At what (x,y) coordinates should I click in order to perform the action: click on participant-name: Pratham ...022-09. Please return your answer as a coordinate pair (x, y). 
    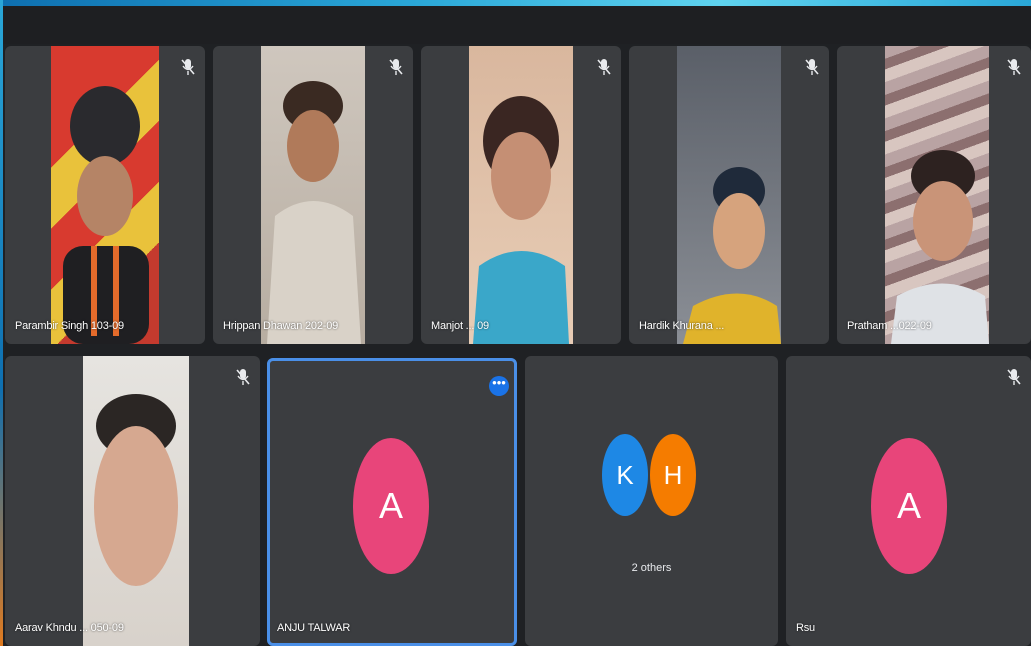
    Looking at the image, I should click on (889, 326).